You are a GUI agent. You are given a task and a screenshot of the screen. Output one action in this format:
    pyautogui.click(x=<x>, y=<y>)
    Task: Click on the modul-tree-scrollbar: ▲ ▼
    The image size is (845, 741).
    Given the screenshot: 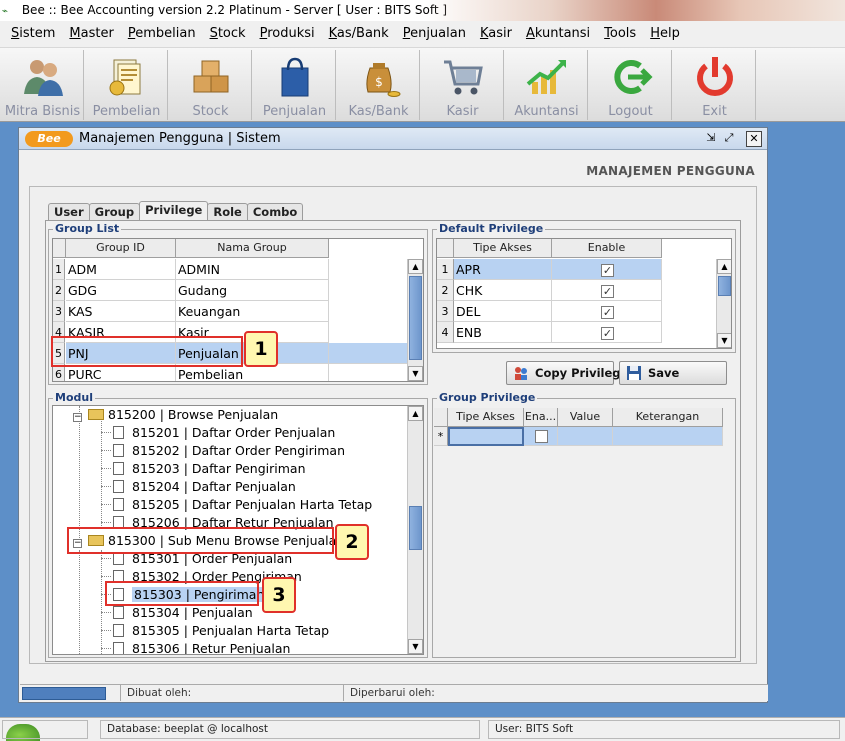 What is the action you would take?
    pyautogui.click(x=415, y=530)
    